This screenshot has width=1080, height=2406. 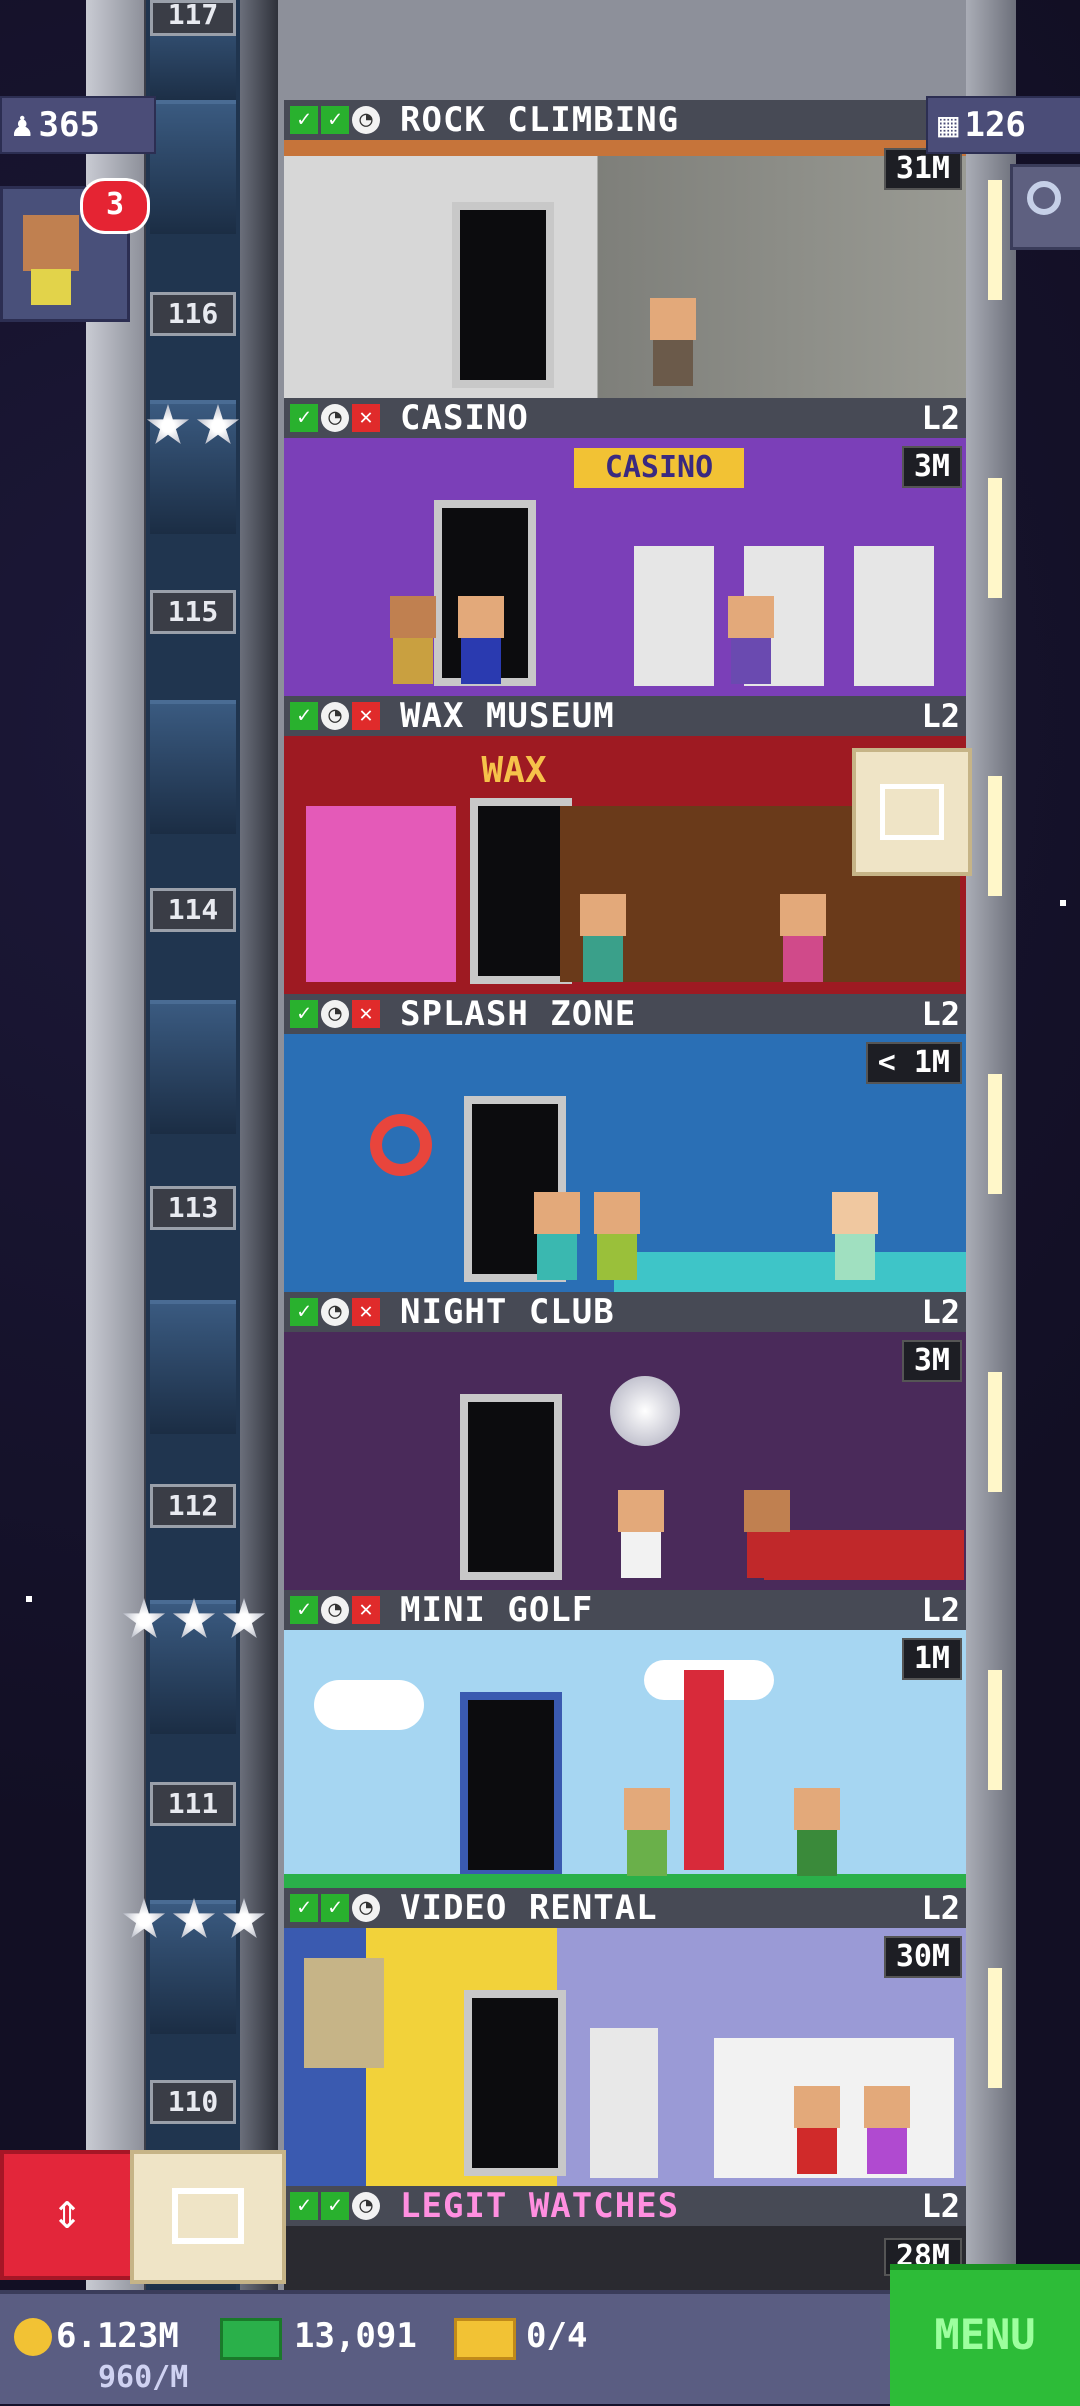 I want to click on timer-badge: 1M, so click(x=931, y=1659).